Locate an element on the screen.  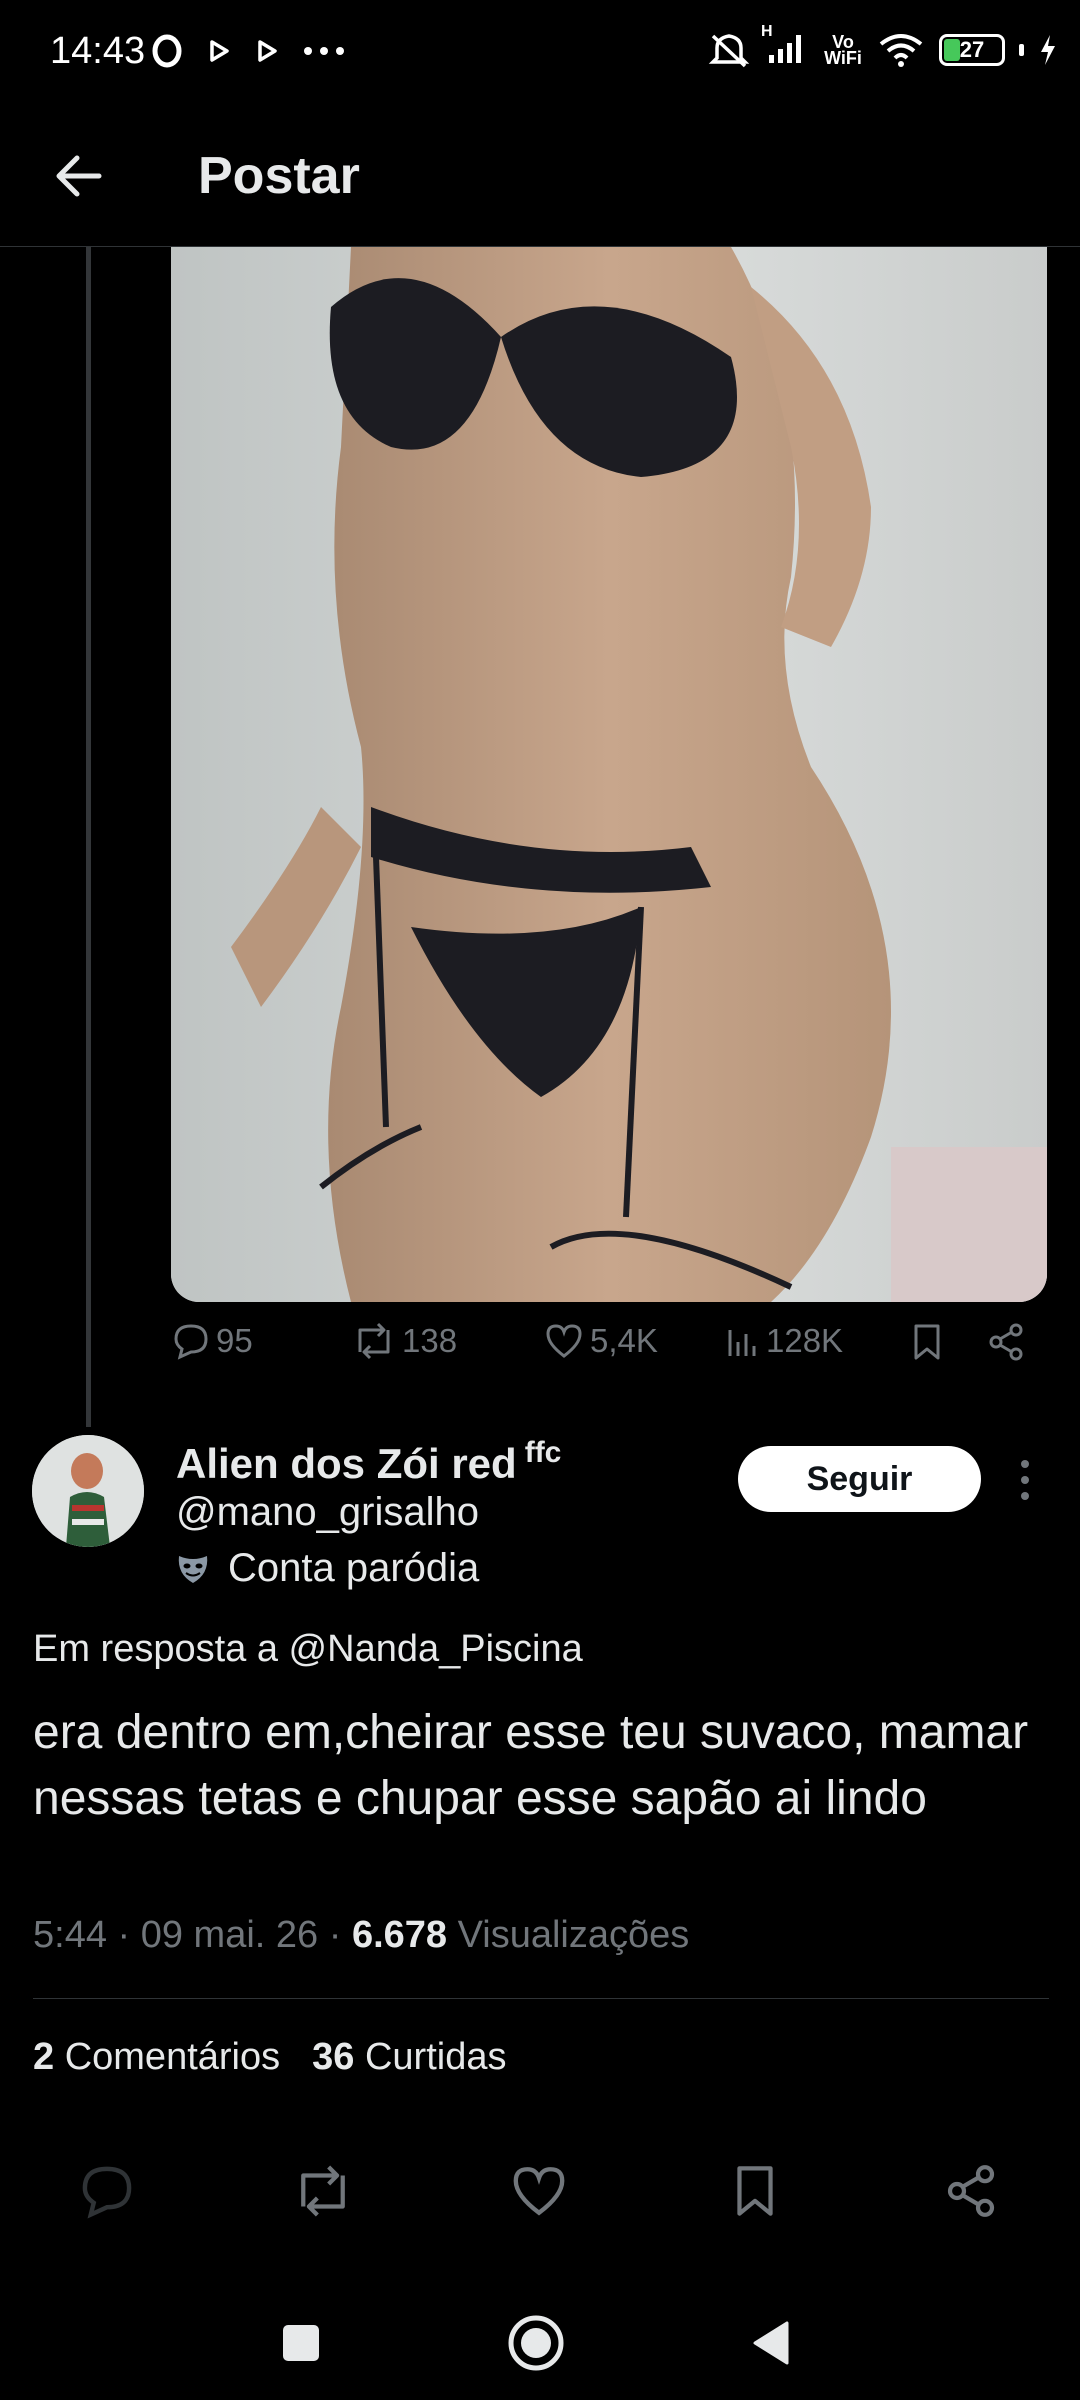
author-name: Alien dos Zói red ffc is located at coordinates (368, 1462).